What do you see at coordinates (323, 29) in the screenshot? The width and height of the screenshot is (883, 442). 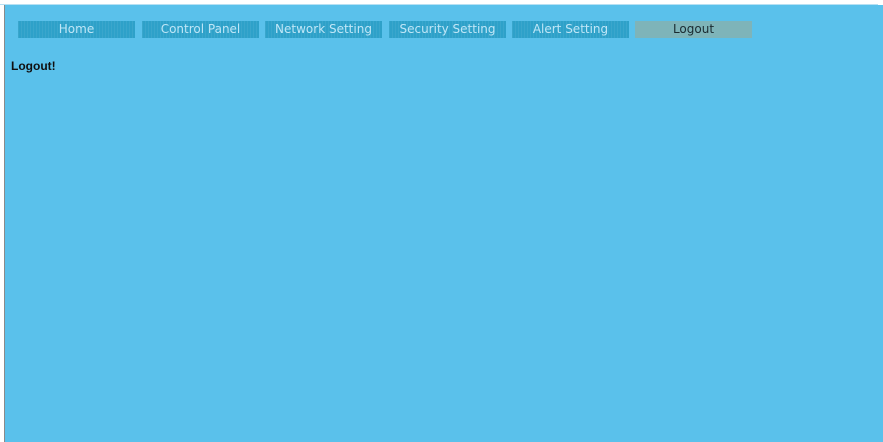 I see `tab-network-setting: Network Setting` at bounding box center [323, 29].